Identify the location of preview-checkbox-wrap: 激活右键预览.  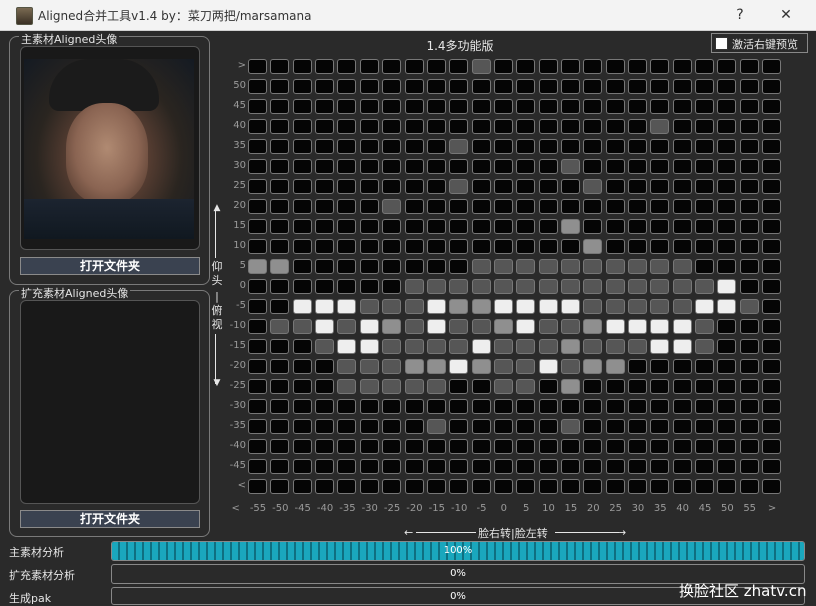
(759, 43).